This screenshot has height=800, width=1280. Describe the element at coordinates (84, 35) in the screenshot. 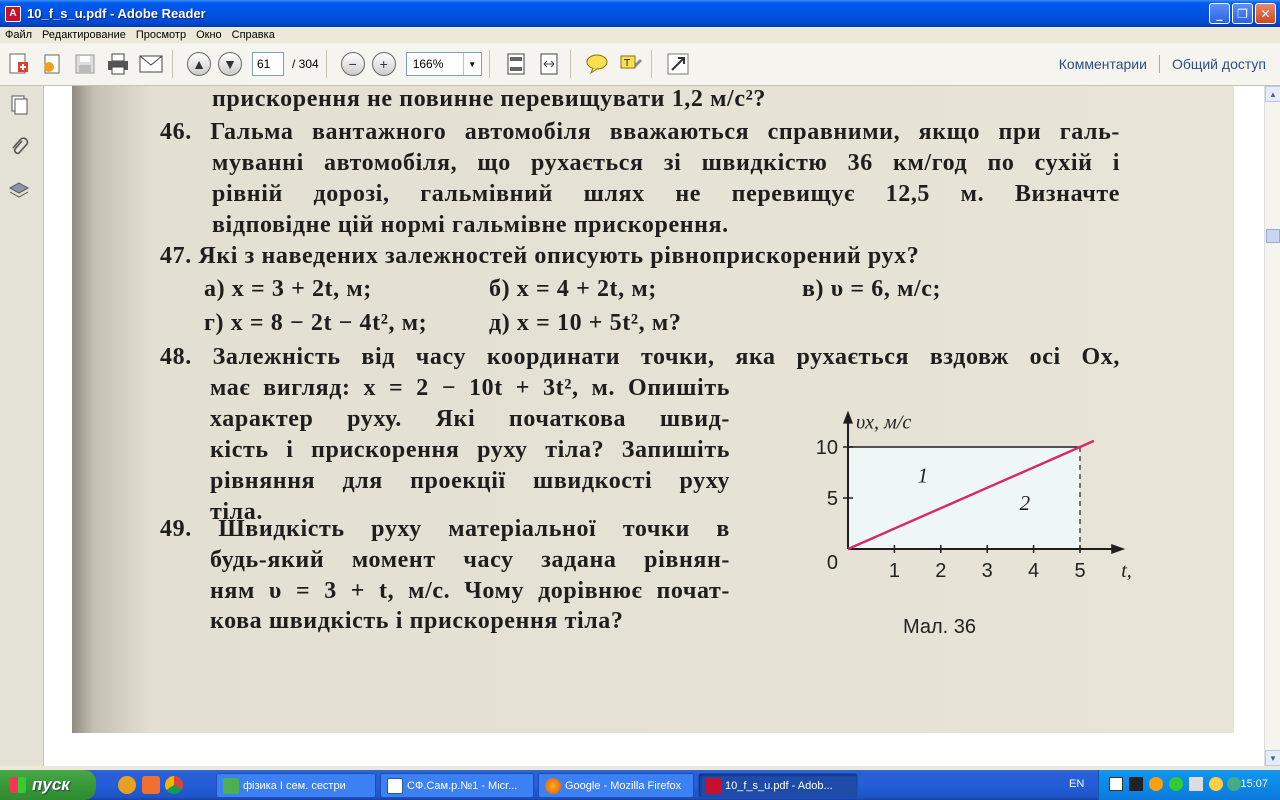

I see `menu-edit: Редактирование` at that location.